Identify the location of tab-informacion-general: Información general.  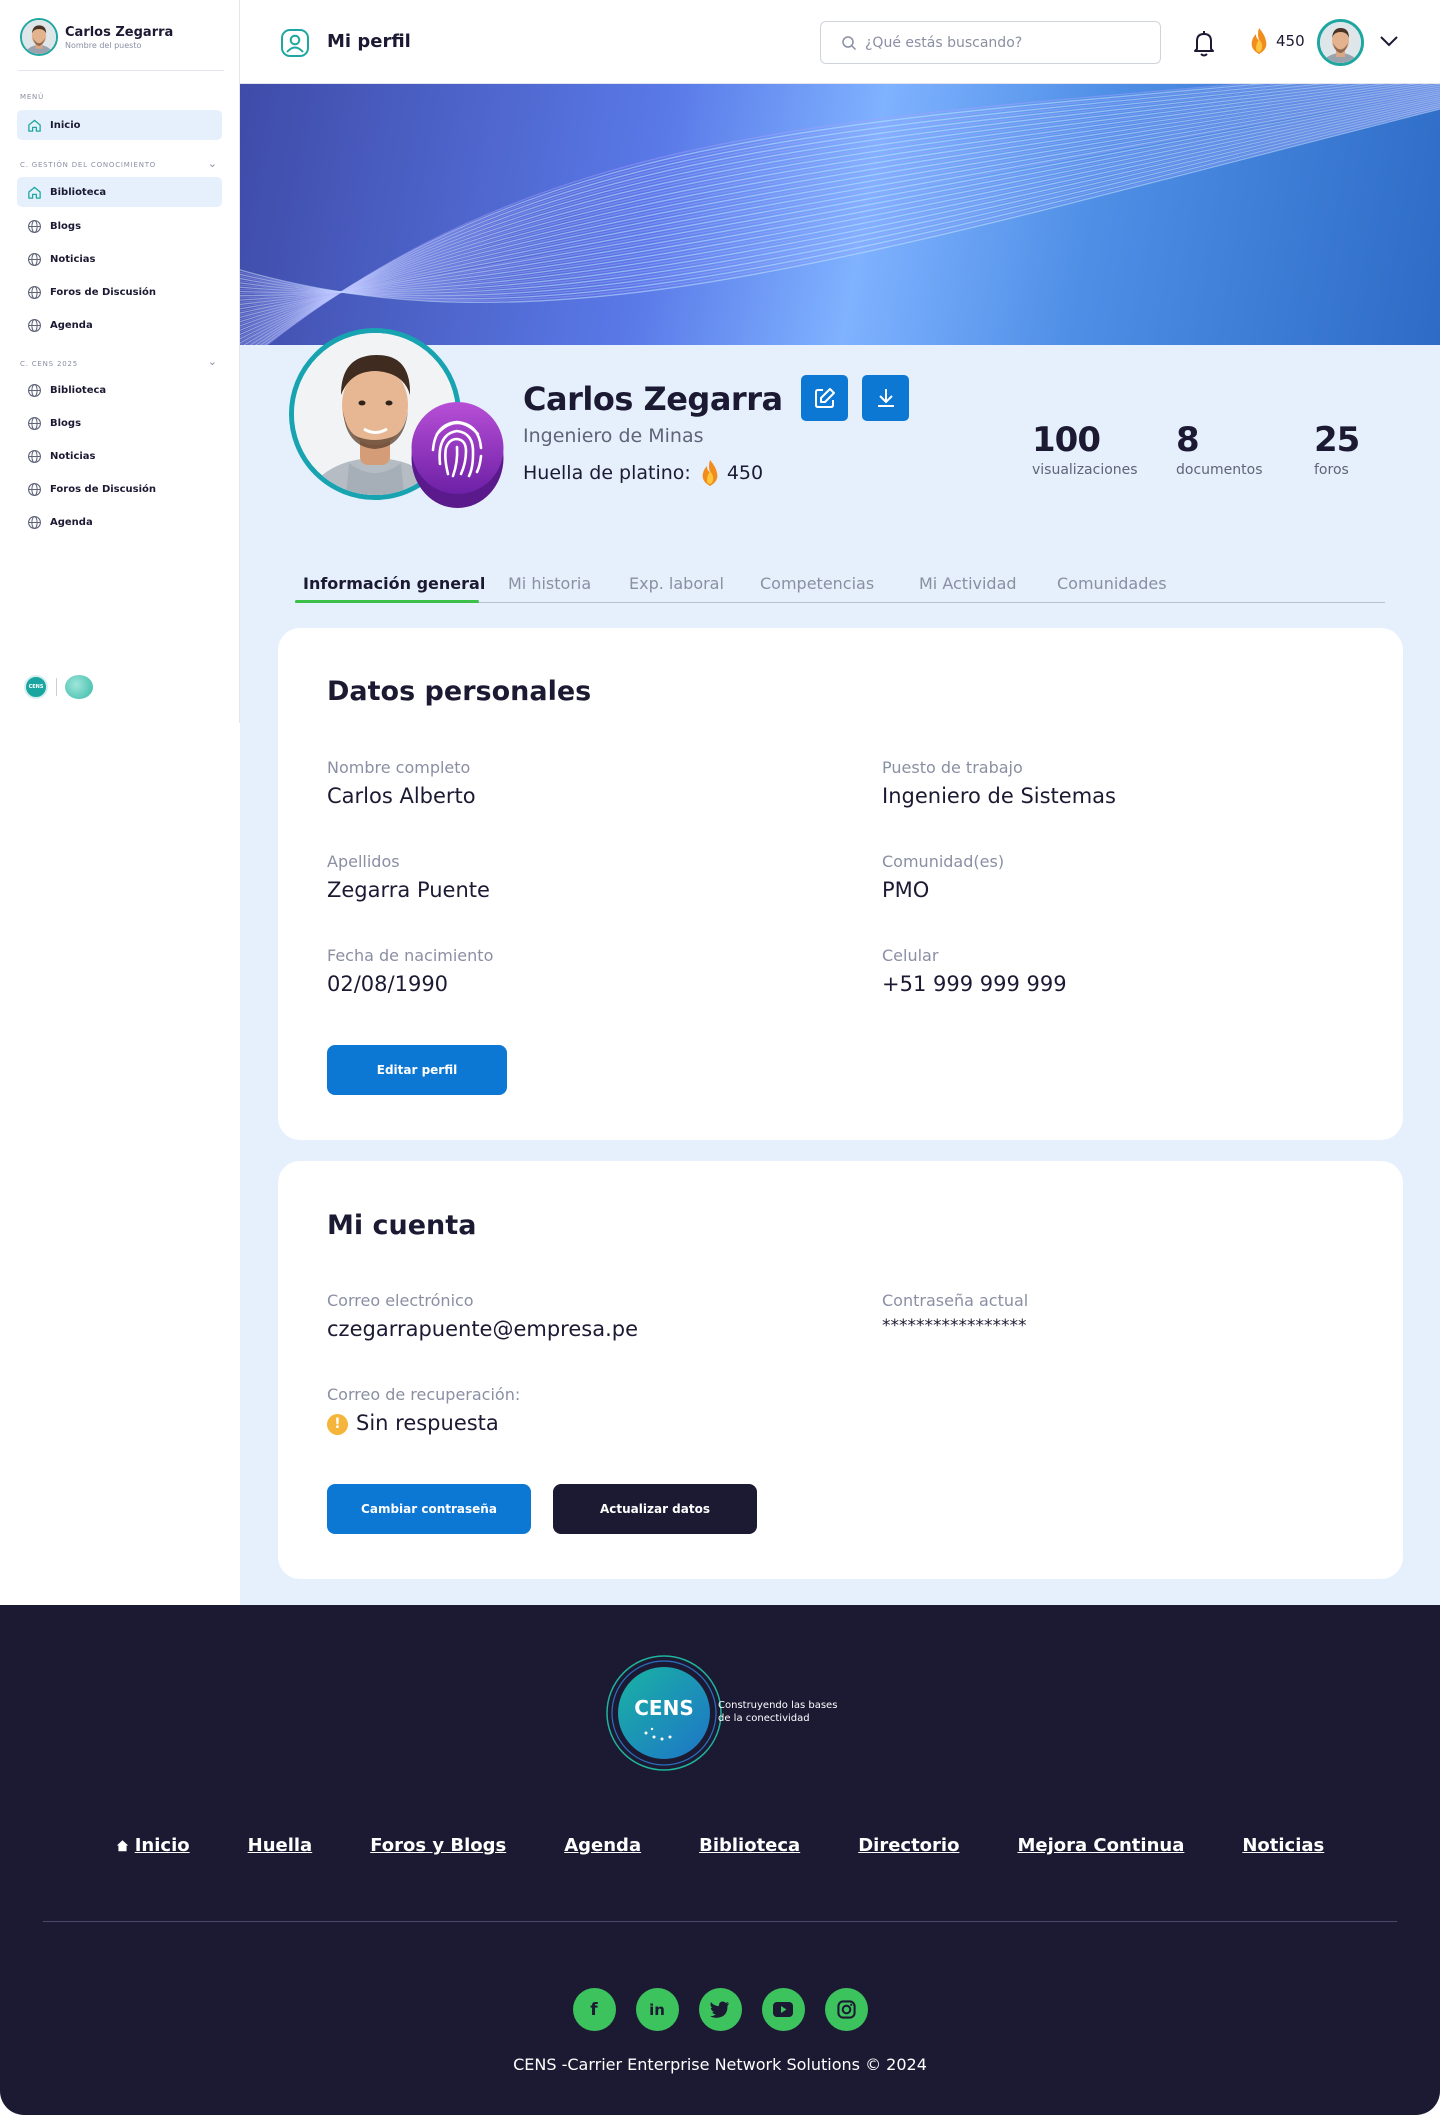
(394, 583).